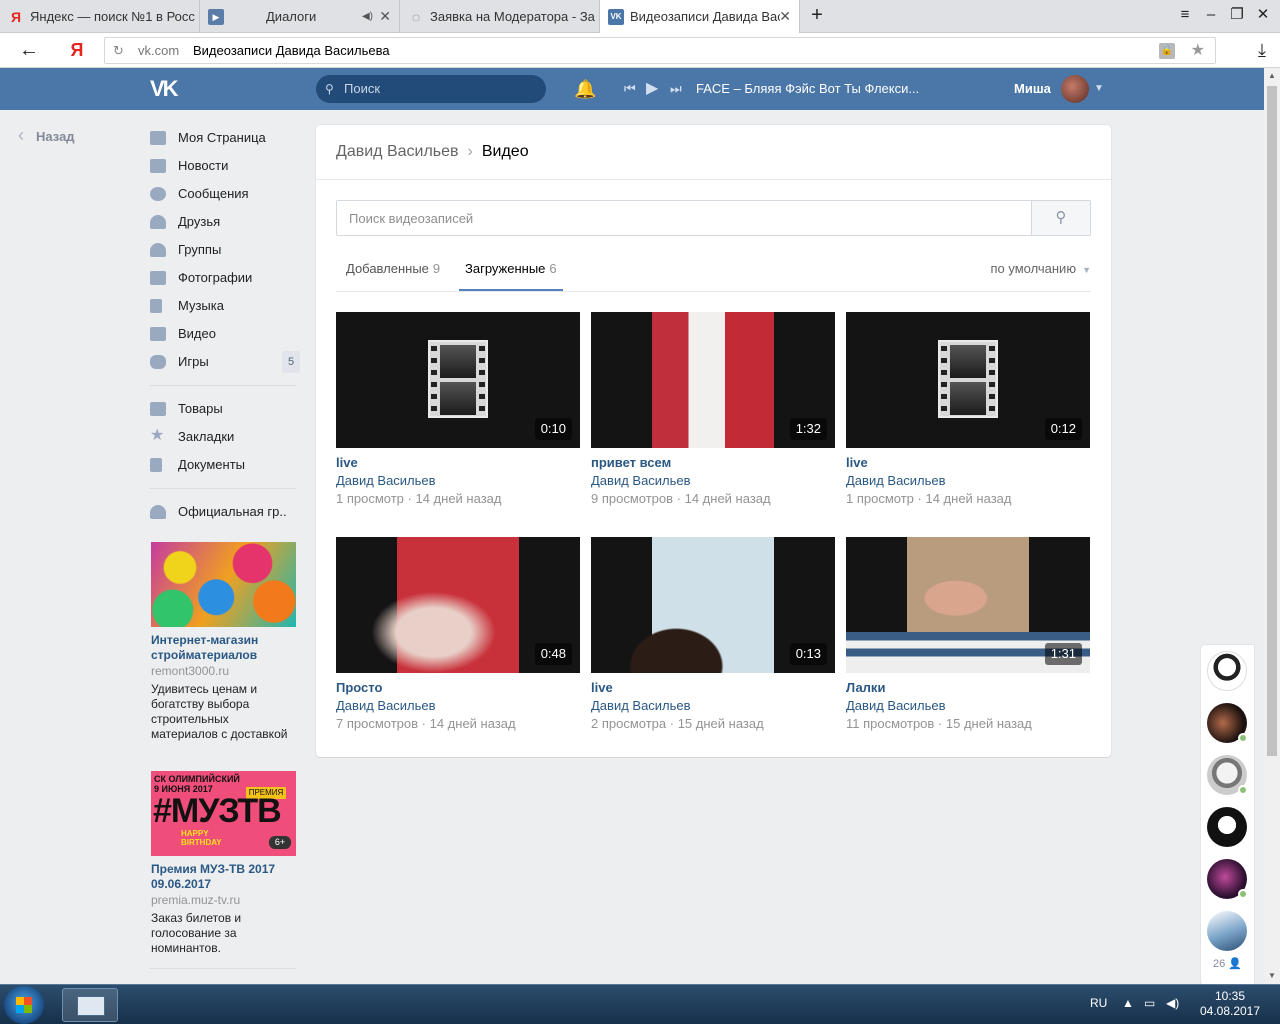  What do you see at coordinates (46, 136) in the screenshot?
I see `back-link: ‹ Назад` at bounding box center [46, 136].